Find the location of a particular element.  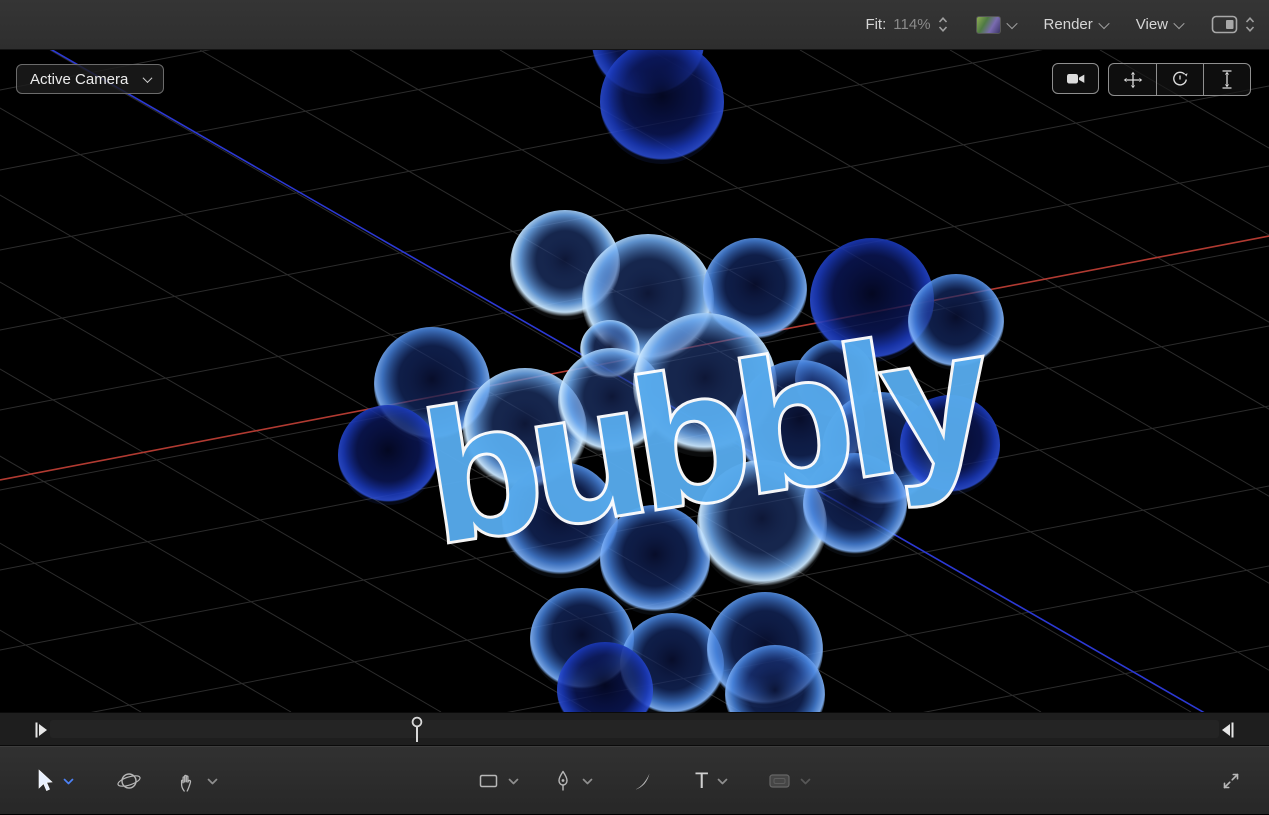

pan-icon is located at coordinates (1132, 79).